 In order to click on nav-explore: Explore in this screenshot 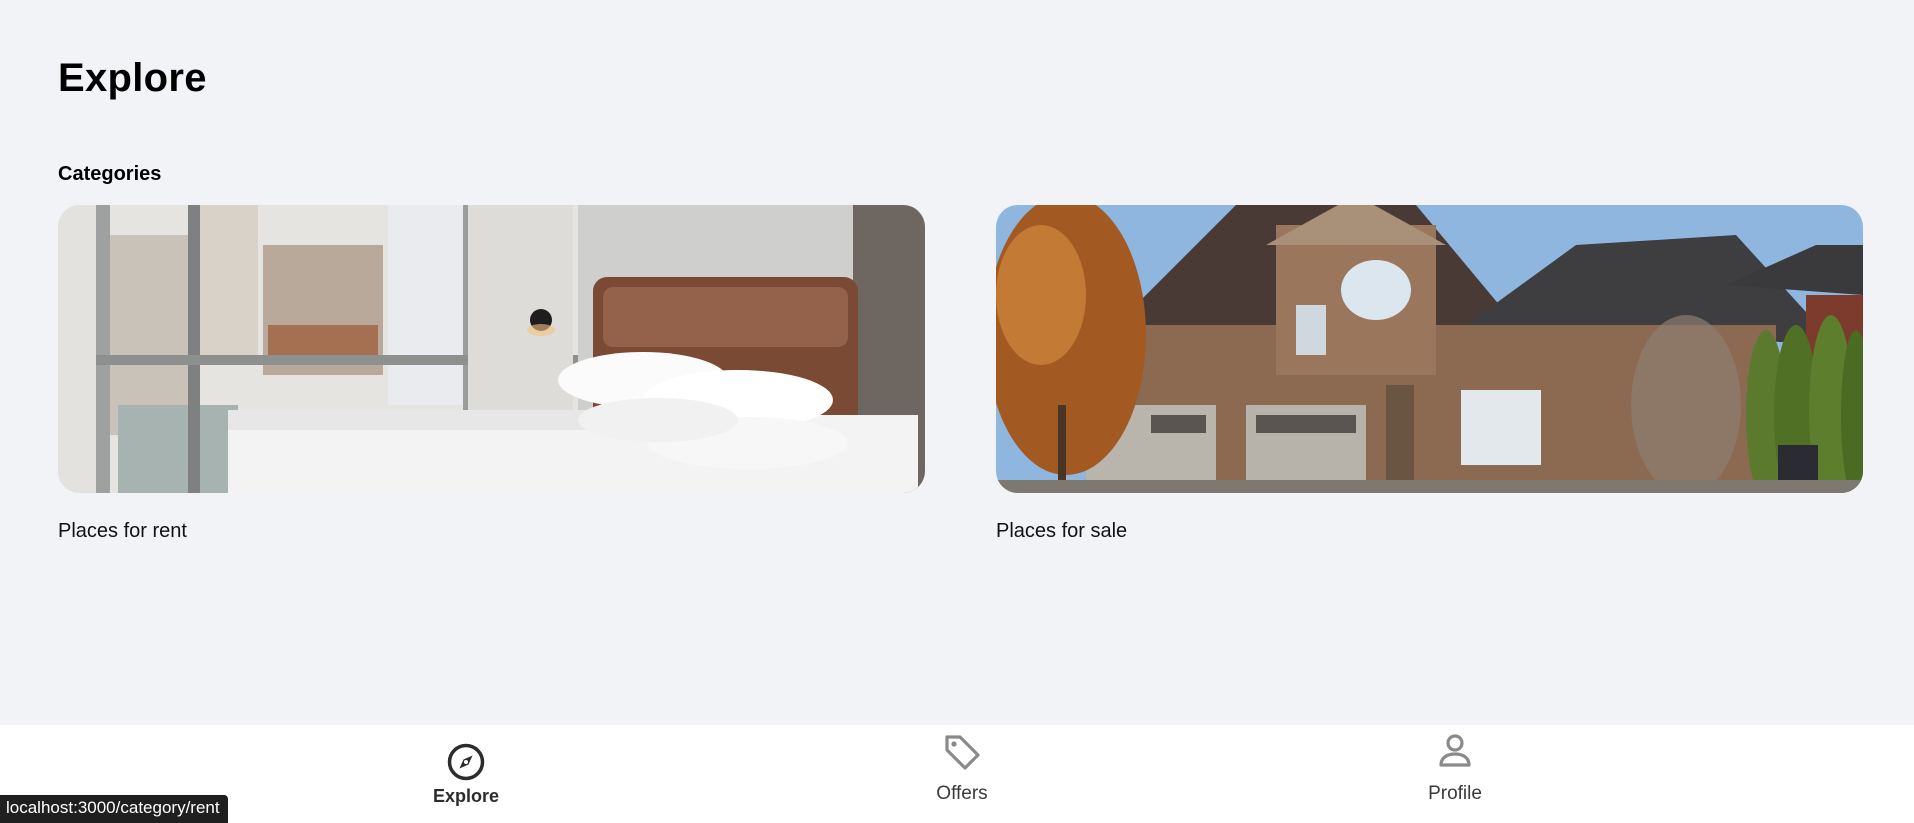, I will do `click(466, 774)`.